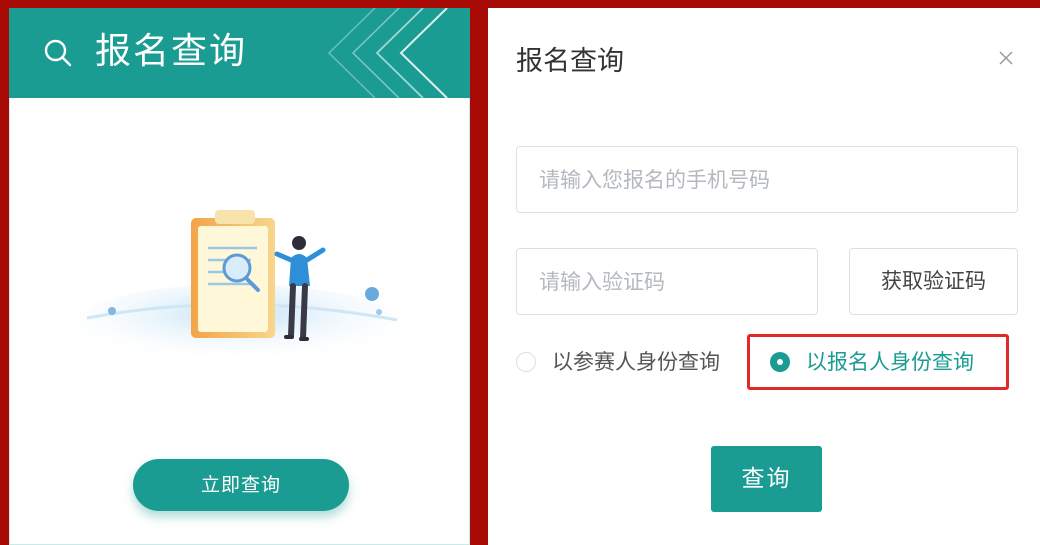  What do you see at coordinates (667, 281) in the screenshot?
I see `verification-code-input` at bounding box center [667, 281].